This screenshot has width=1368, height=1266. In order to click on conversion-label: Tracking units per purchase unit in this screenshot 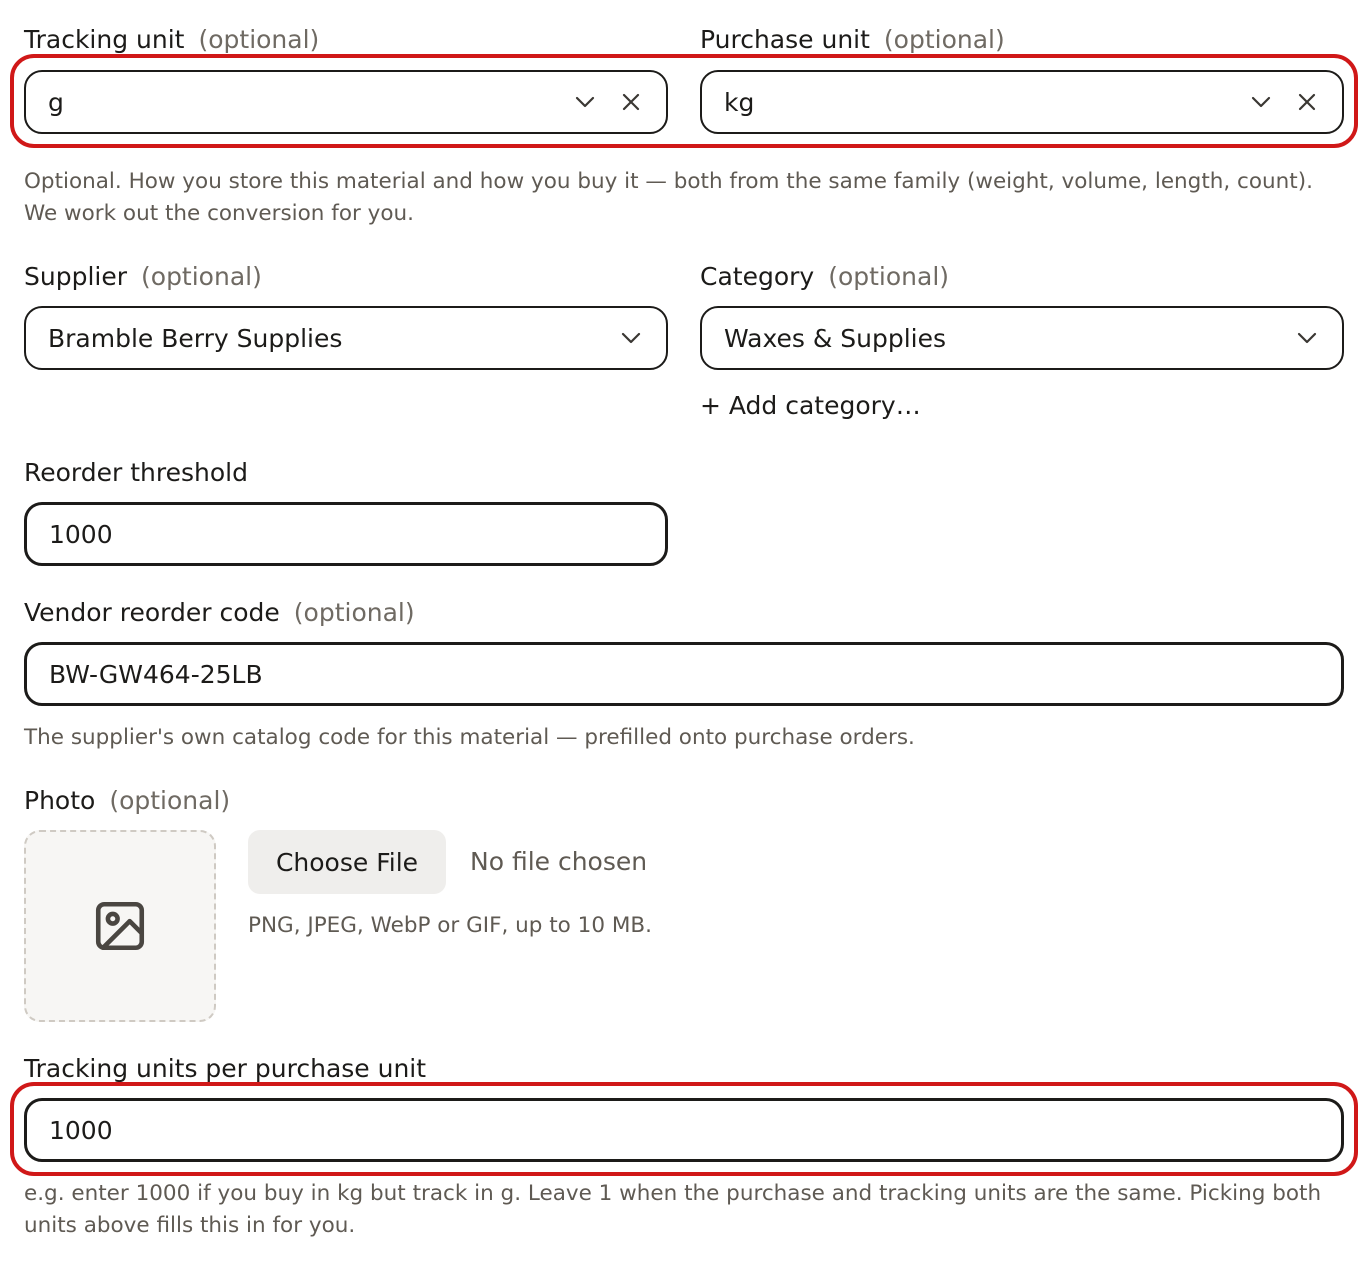, I will do `click(225, 1069)`.